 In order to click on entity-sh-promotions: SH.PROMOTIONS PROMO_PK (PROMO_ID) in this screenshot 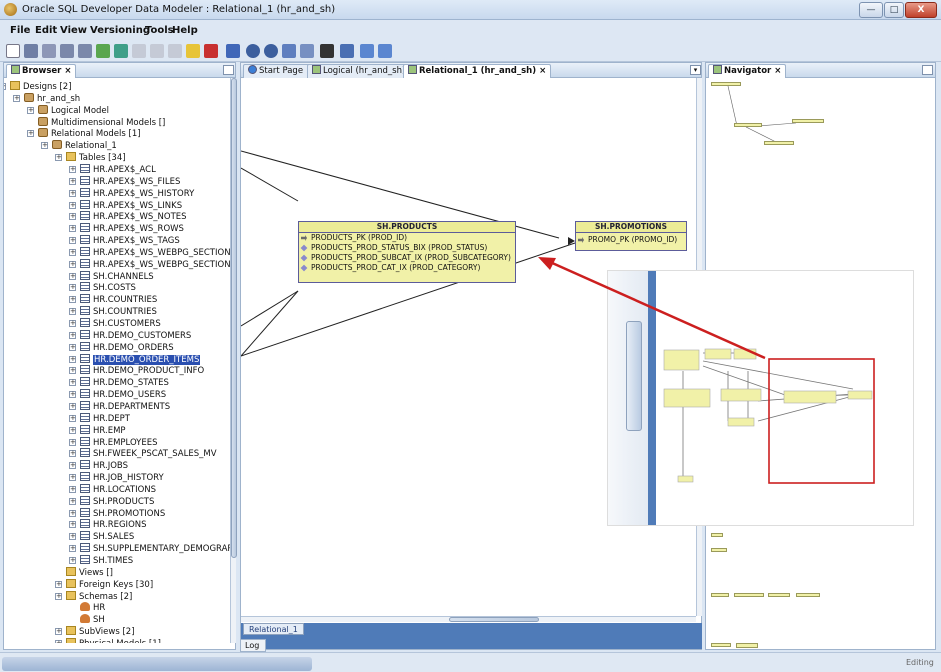, I will do `click(631, 236)`.